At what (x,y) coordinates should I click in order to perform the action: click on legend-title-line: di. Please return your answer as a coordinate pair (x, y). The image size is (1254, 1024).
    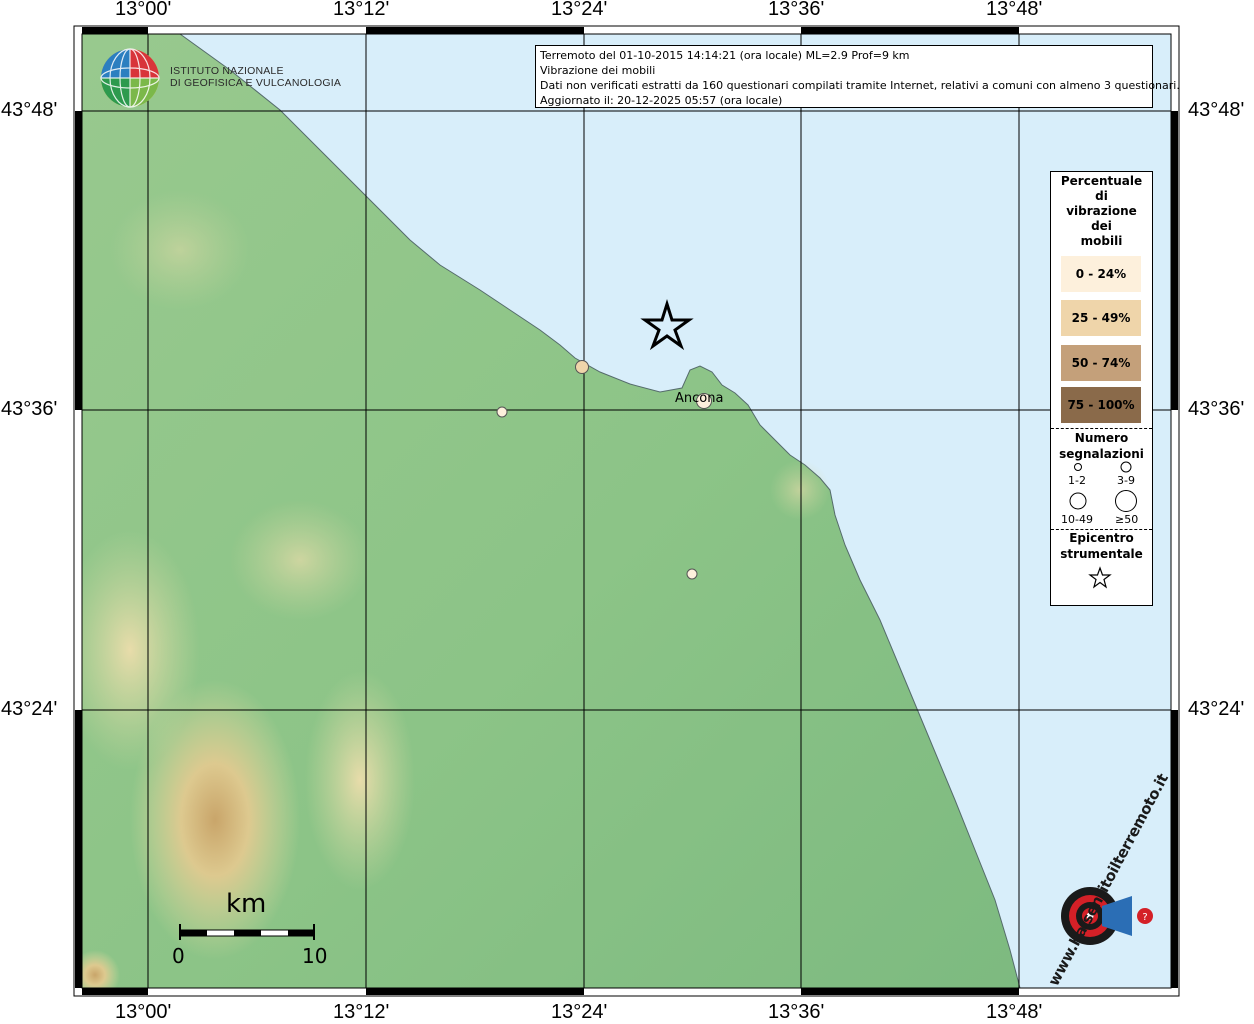
    Looking at the image, I should click on (1101, 196).